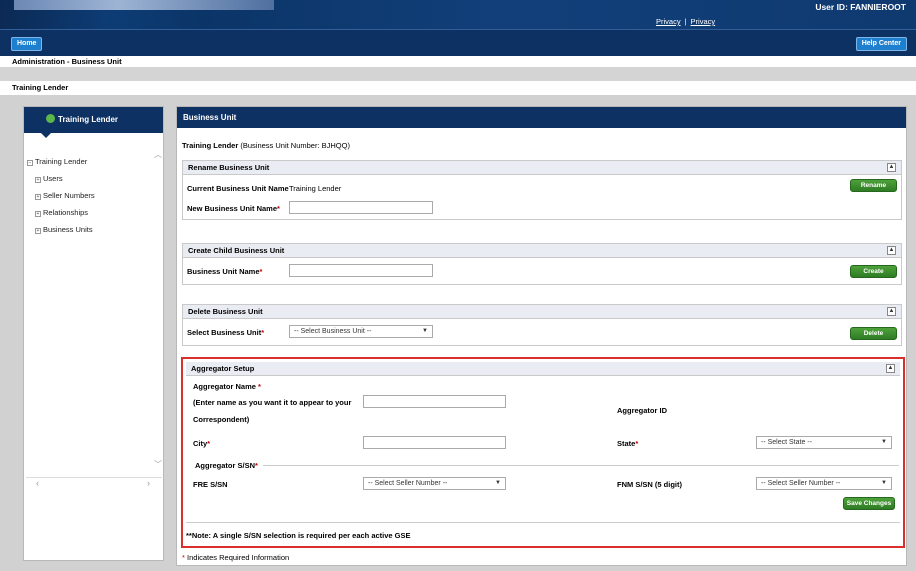 The image size is (916, 571). I want to click on state-label: State*, so click(627, 443).